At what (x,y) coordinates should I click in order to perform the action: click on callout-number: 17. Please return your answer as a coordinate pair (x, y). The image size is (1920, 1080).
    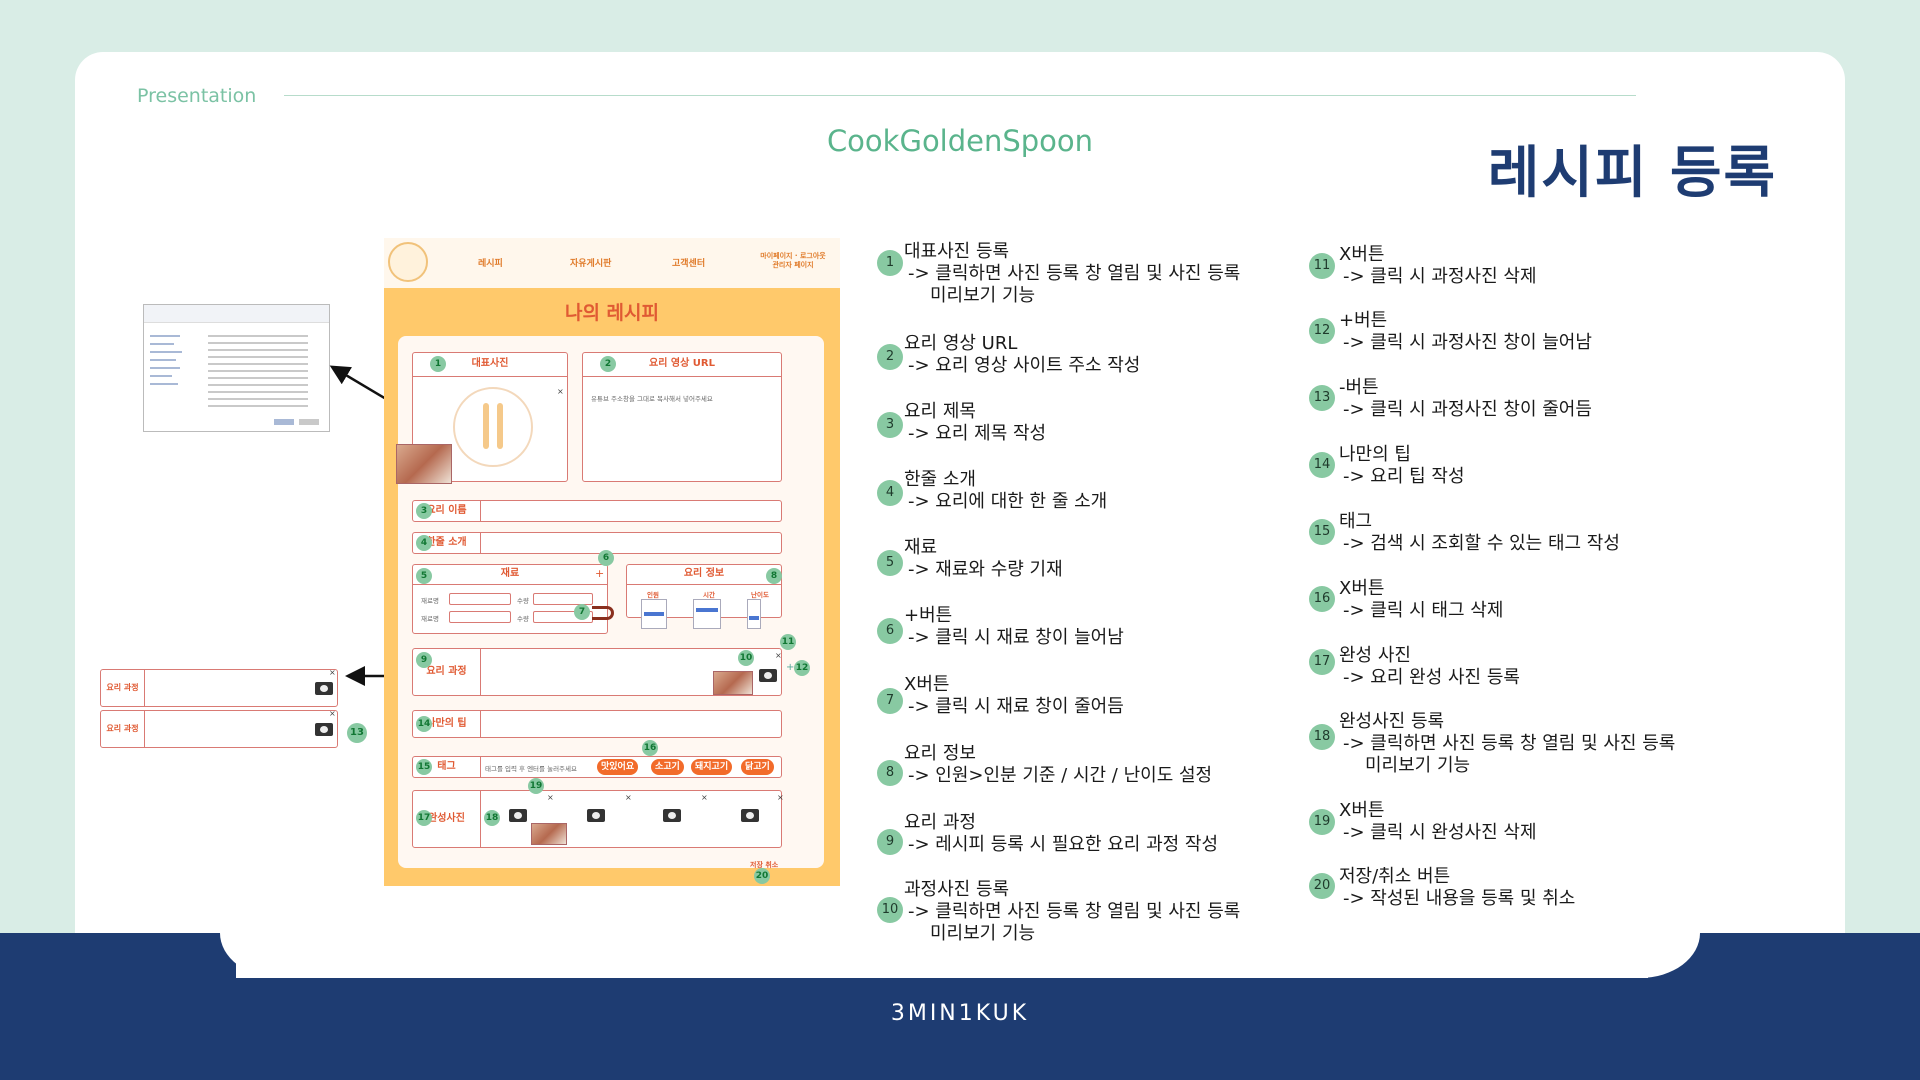
    Looking at the image, I should click on (1322, 662).